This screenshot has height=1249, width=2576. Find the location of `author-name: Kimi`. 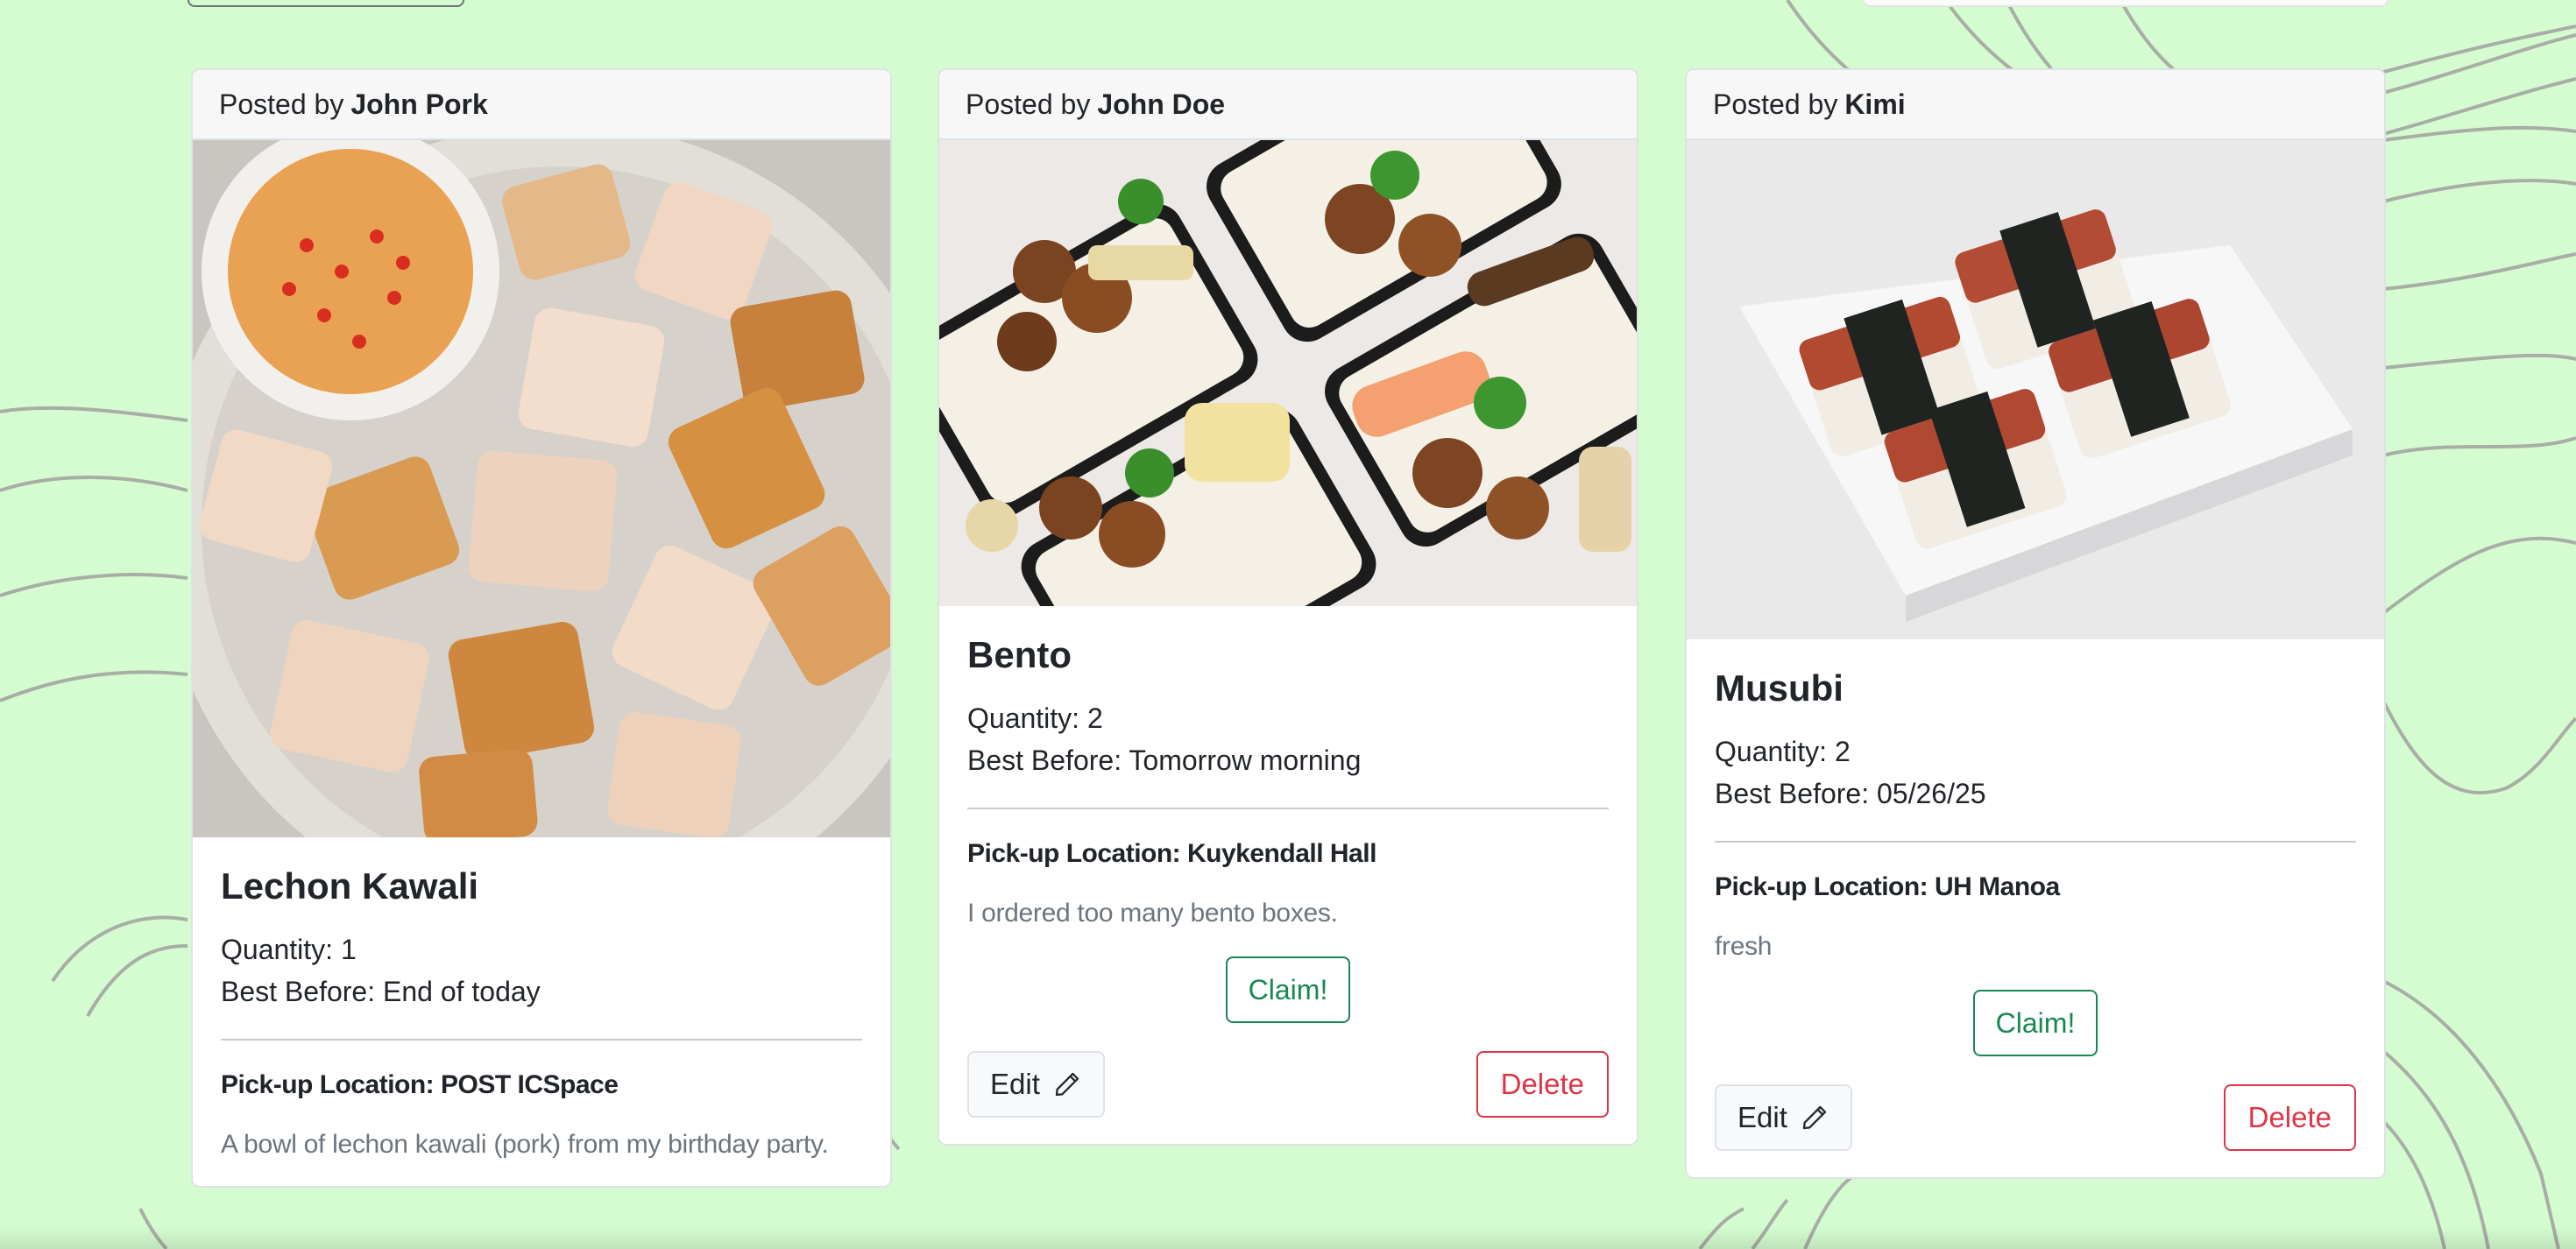

author-name: Kimi is located at coordinates (1875, 104).